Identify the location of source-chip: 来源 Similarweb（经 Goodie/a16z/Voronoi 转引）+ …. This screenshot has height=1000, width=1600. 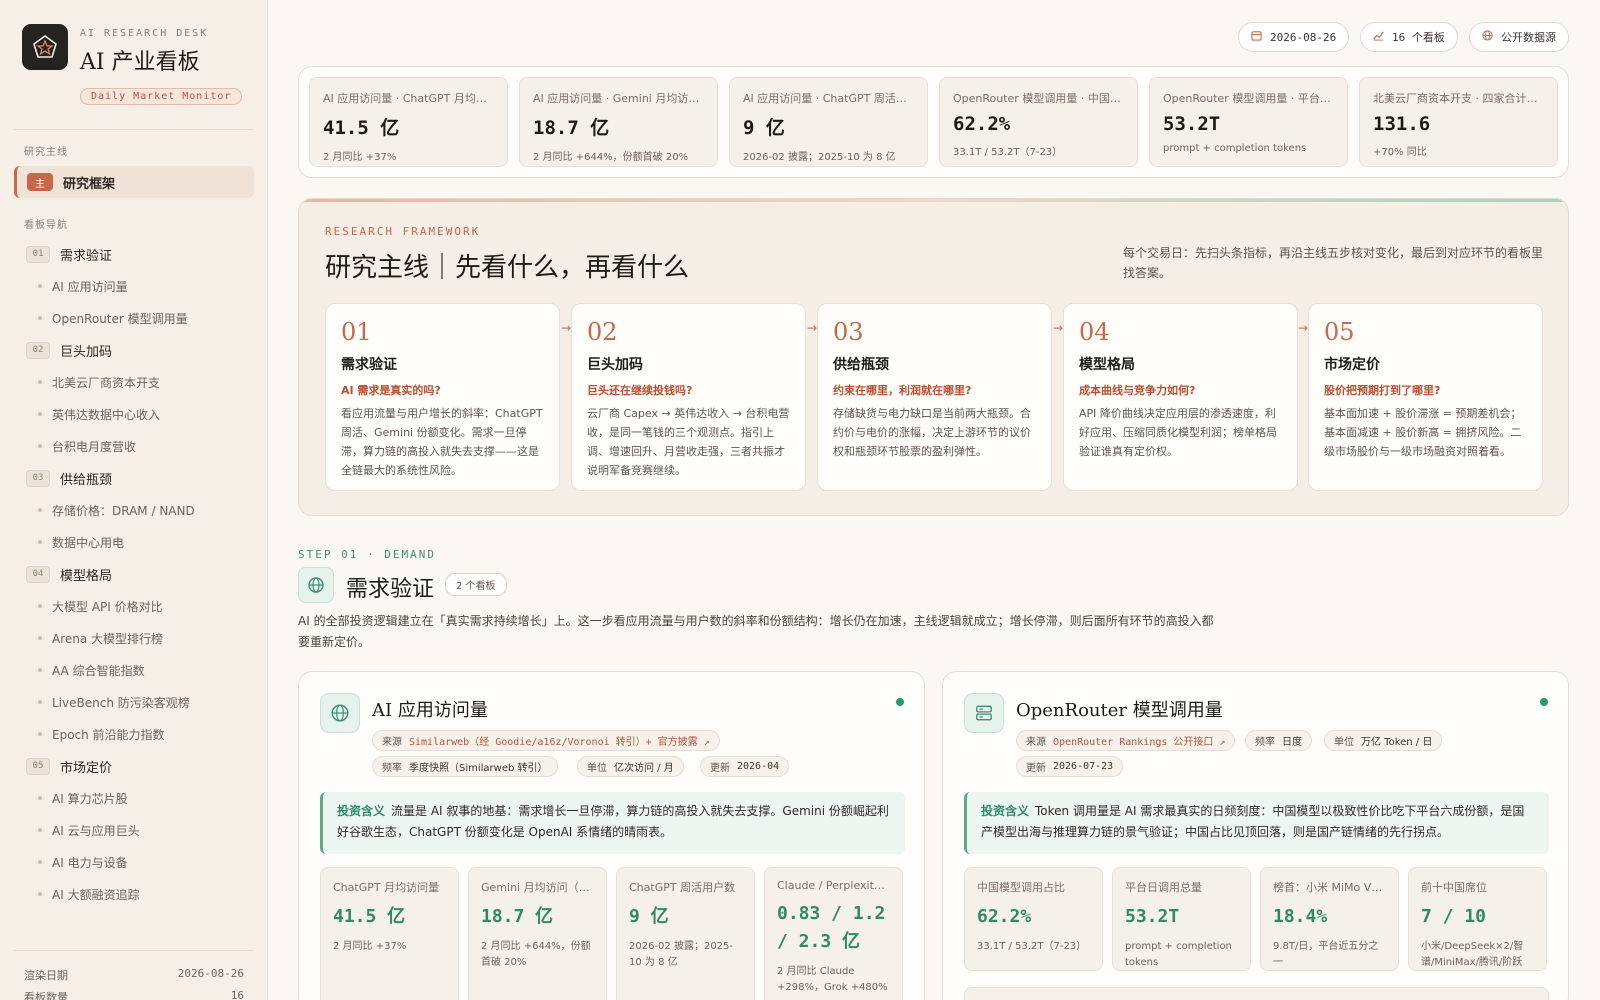
(546, 740).